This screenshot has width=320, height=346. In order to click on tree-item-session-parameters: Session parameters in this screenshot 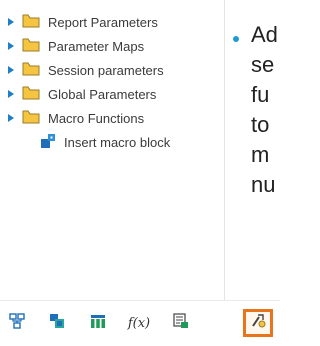, I will do `click(82, 70)`.